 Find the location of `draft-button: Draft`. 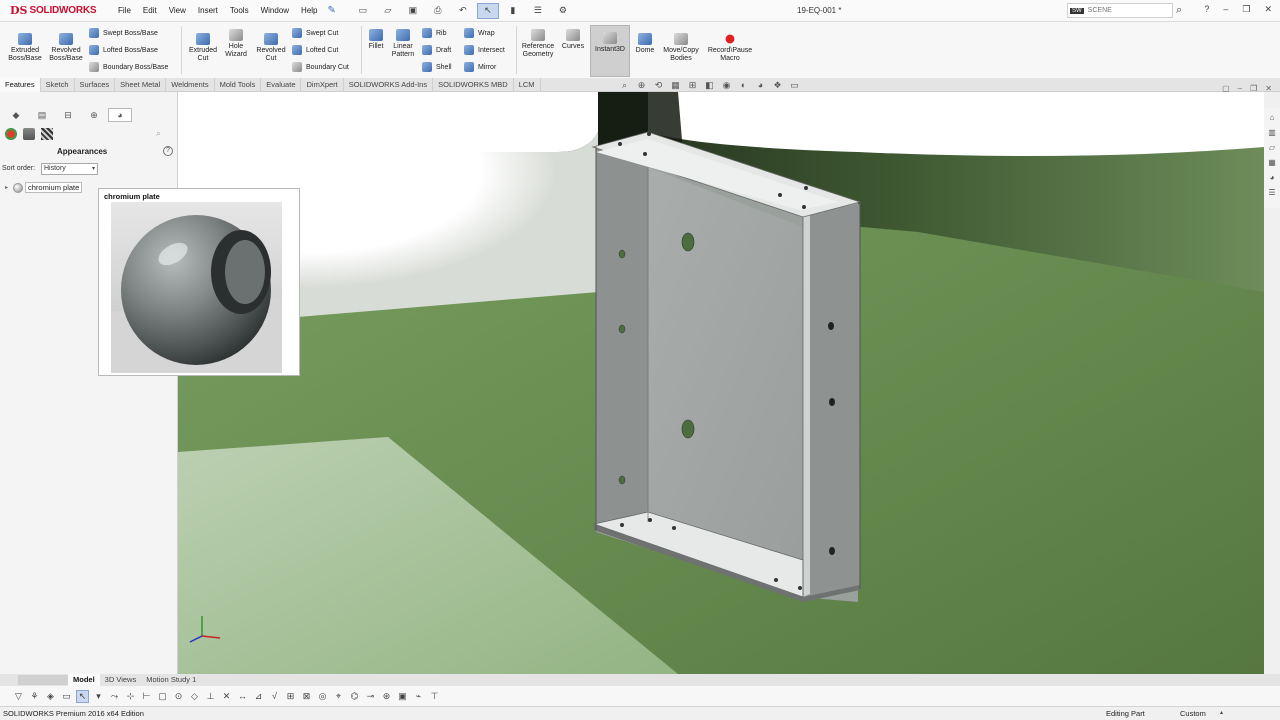

draft-button: Draft is located at coordinates (436, 50).